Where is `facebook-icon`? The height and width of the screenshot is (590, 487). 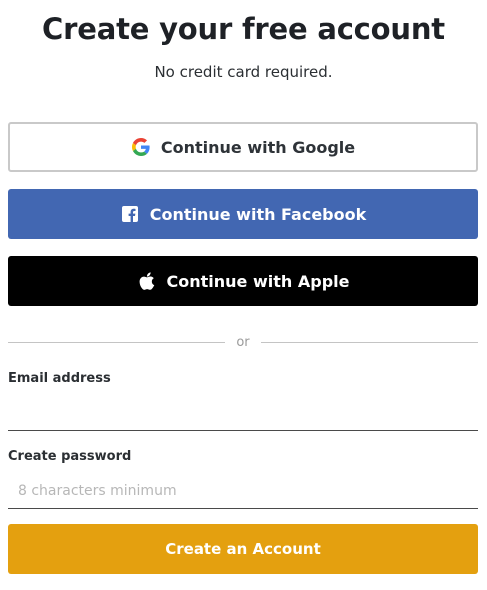
facebook-icon is located at coordinates (130, 214).